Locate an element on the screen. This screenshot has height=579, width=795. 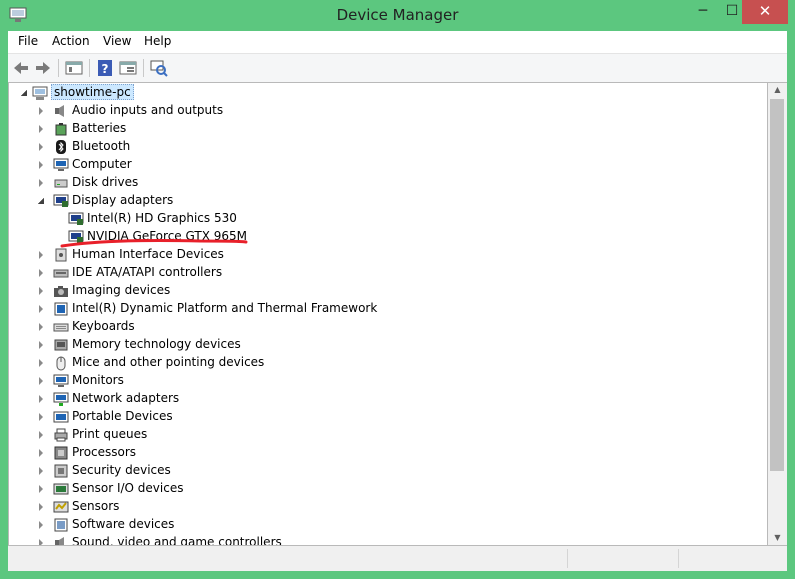
window-title: Device Manager is located at coordinates (397, 15).